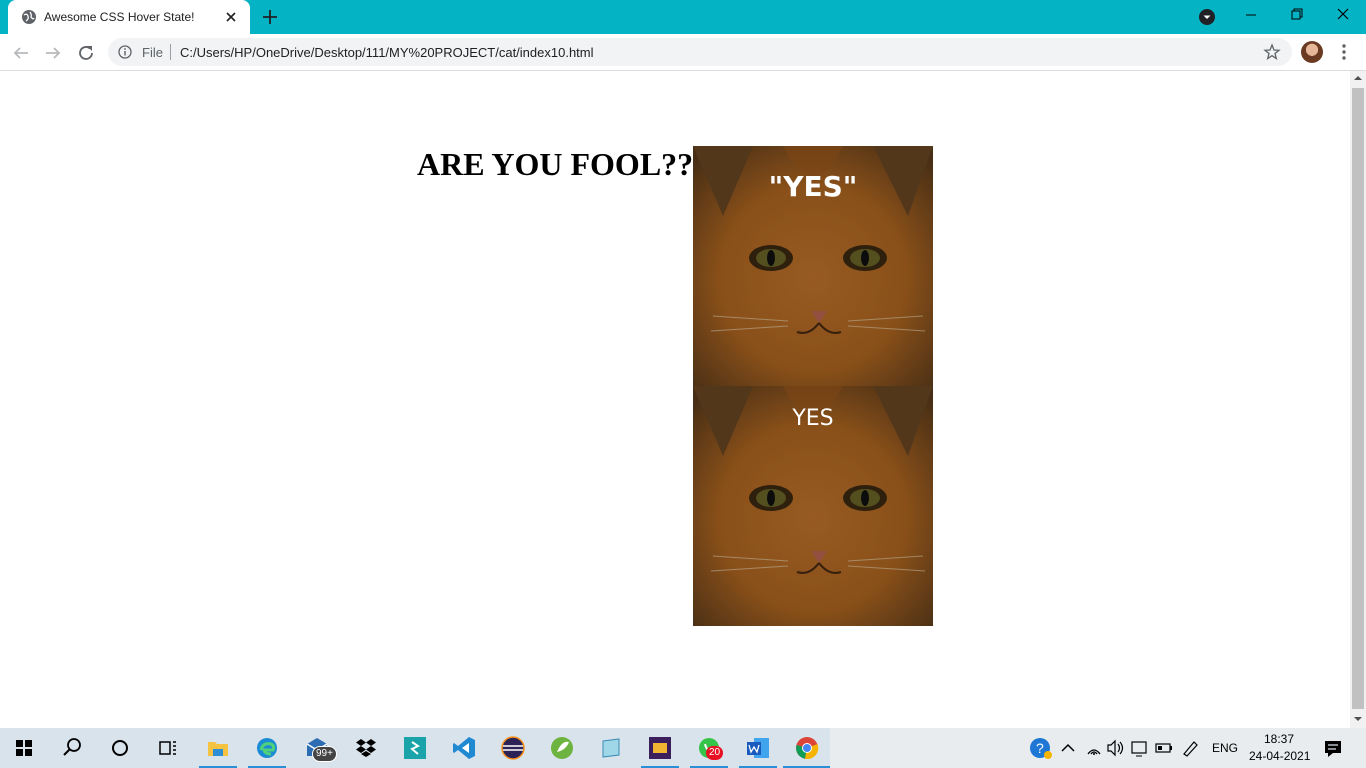 The image size is (1366, 768). What do you see at coordinates (1068, 748) in the screenshot?
I see `chevron-up-icon` at bounding box center [1068, 748].